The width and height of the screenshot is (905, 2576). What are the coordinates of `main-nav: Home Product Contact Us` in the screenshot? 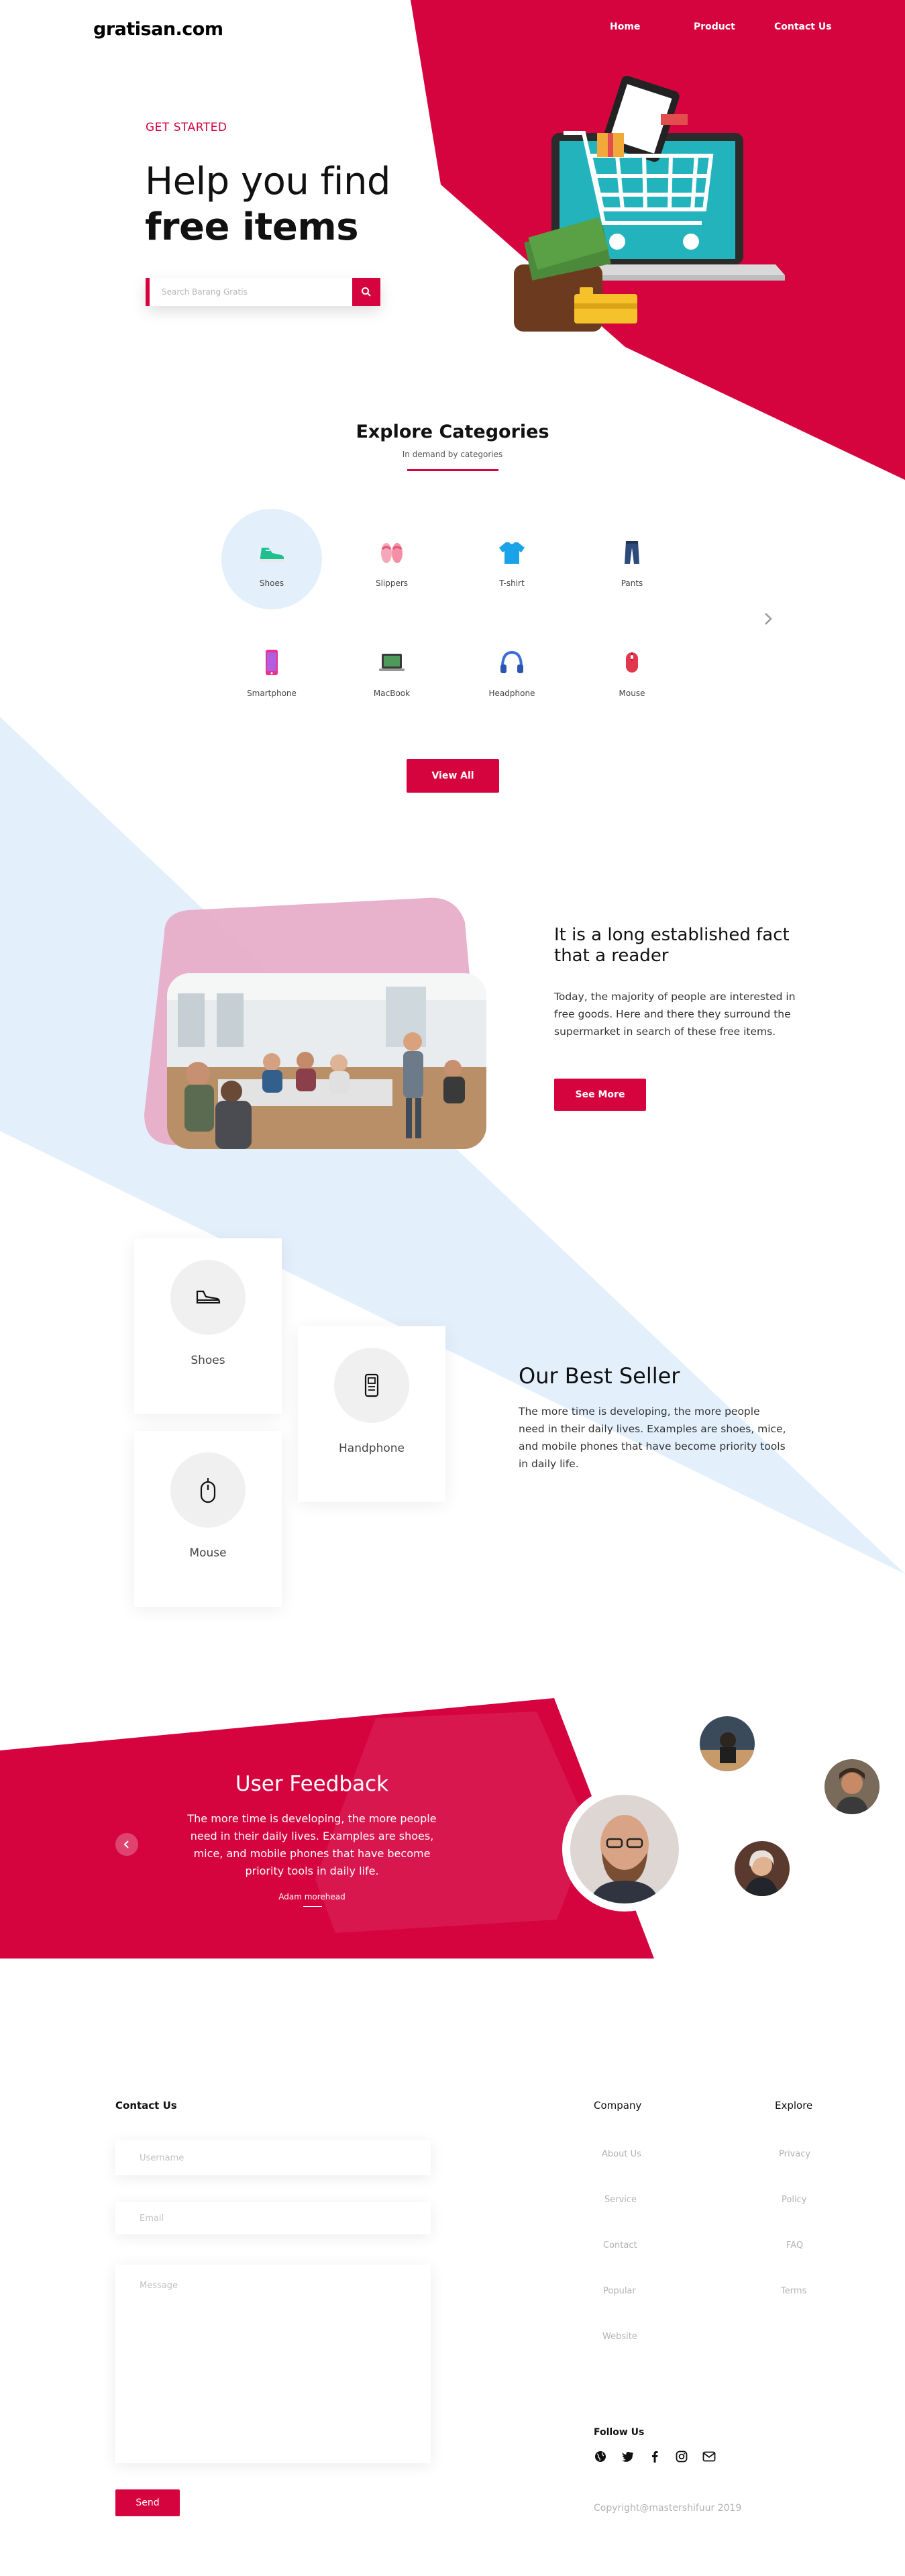 It's located at (452, 28).